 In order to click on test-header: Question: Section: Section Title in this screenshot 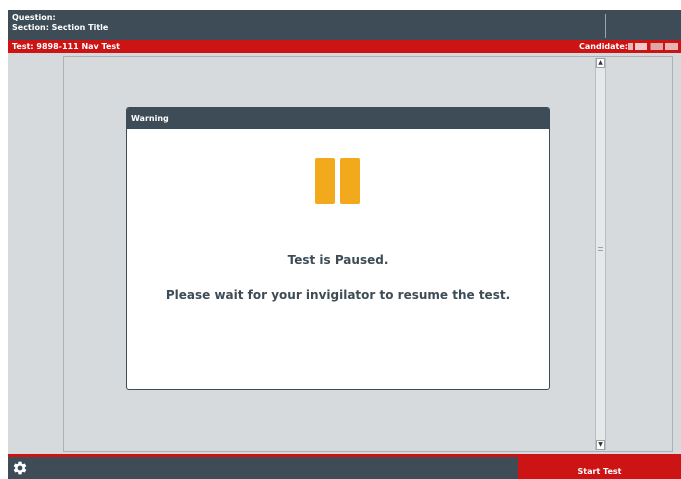, I will do `click(344, 25)`.